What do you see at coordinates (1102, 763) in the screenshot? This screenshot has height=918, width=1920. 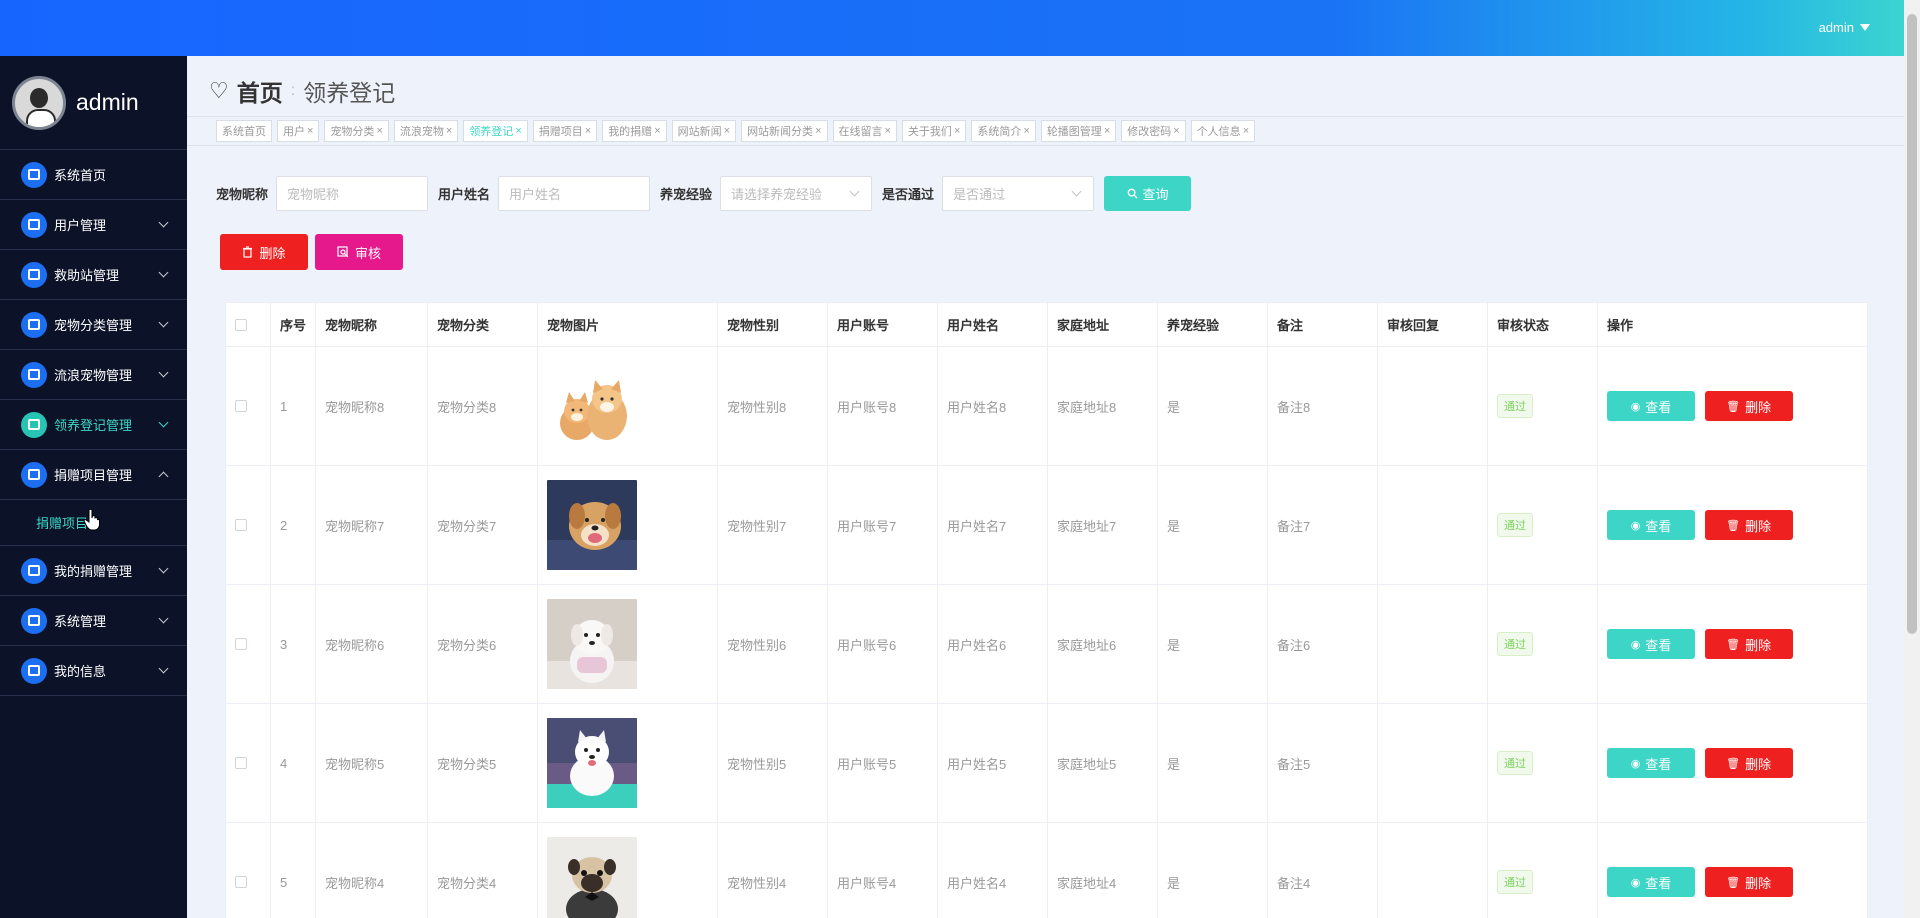 I see `cell-address: 家庭地址5` at bounding box center [1102, 763].